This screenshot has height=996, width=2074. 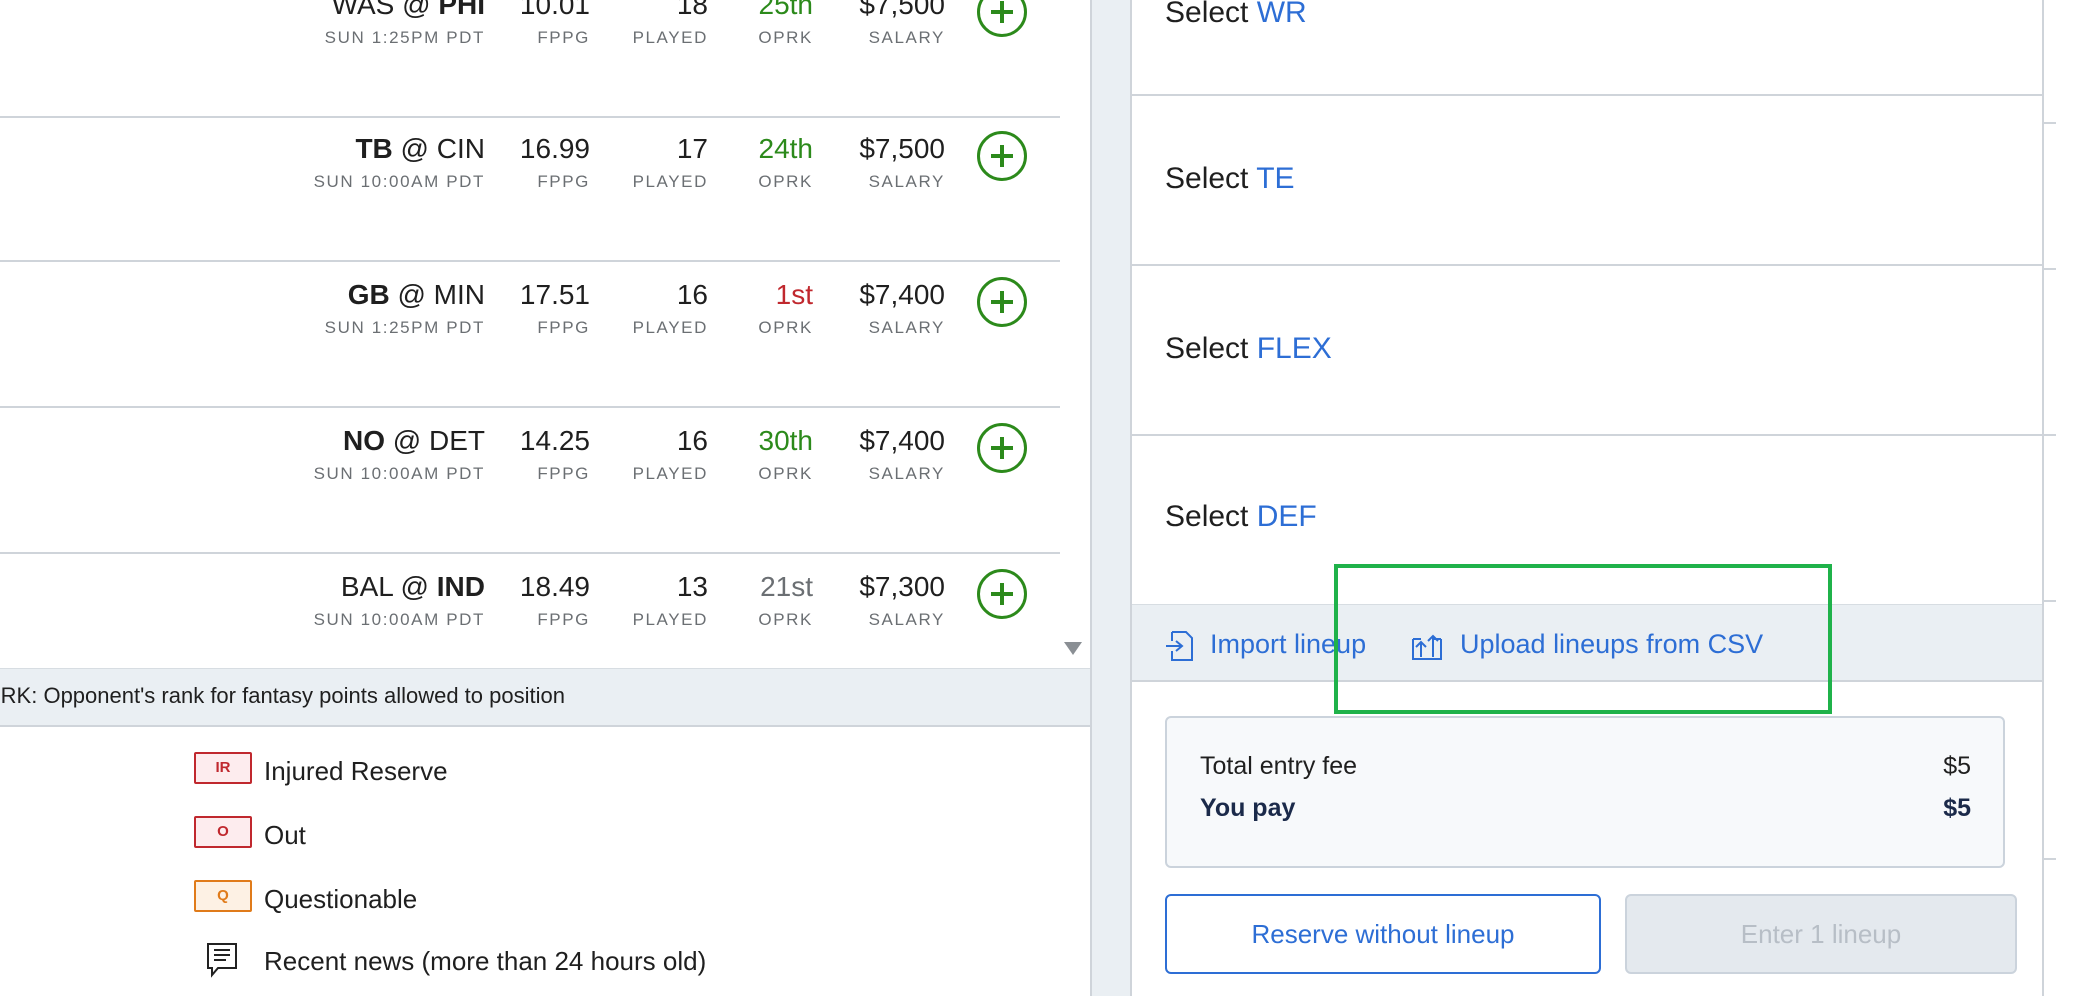 What do you see at coordinates (222, 960) in the screenshot?
I see `news-icon` at bounding box center [222, 960].